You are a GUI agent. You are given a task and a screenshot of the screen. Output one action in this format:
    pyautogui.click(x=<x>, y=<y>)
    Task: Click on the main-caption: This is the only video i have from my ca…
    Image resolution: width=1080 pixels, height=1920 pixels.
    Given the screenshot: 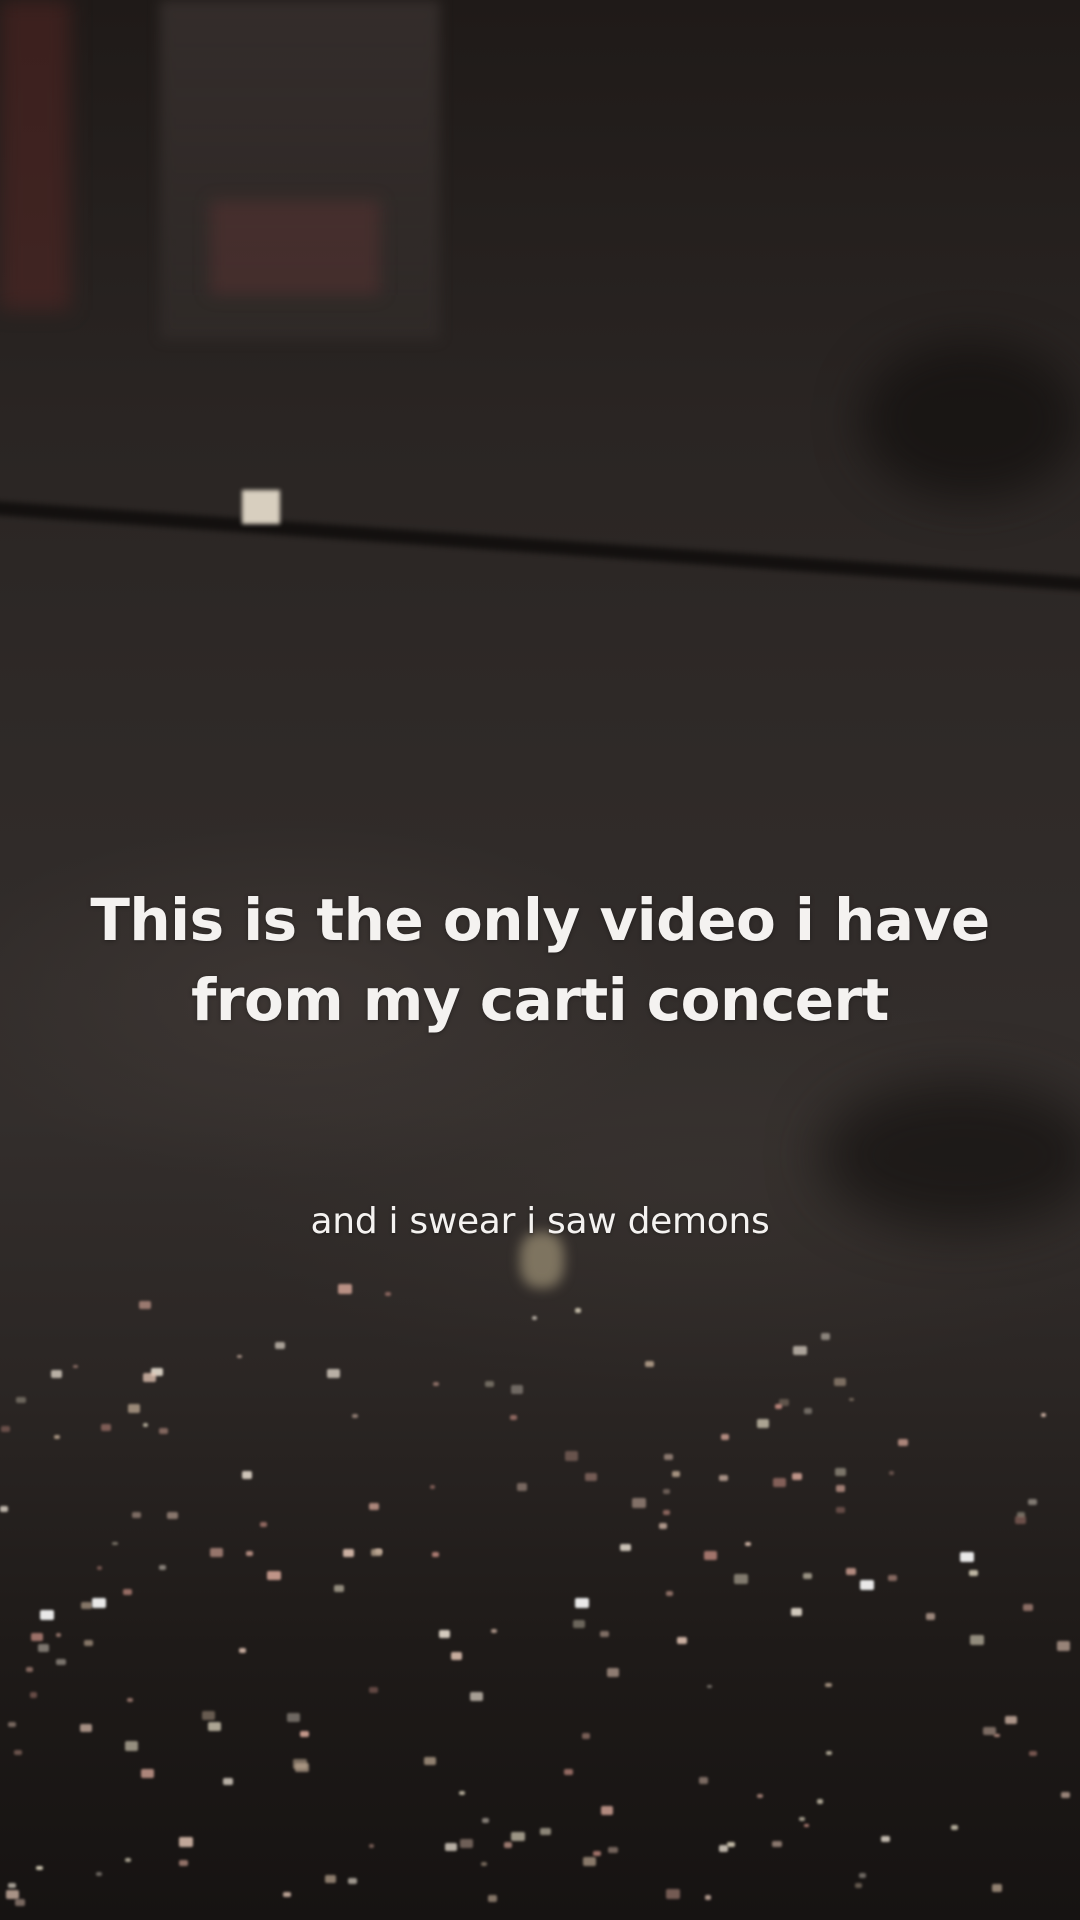 What is the action you would take?
    pyautogui.click(x=540, y=960)
    